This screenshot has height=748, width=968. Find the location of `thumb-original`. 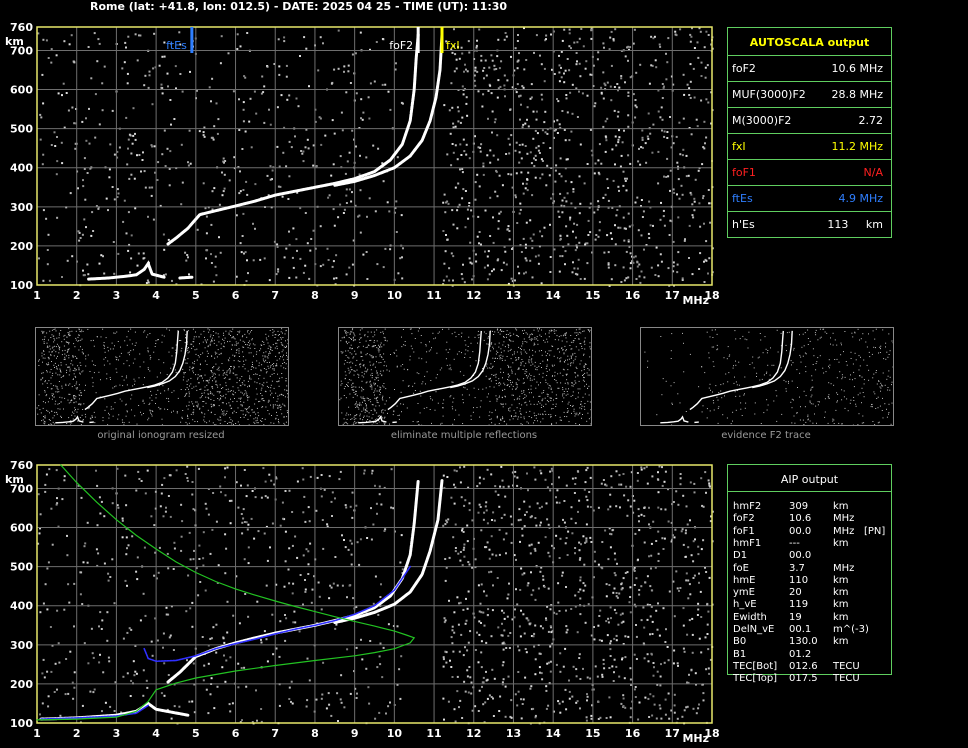

thumb-original is located at coordinates (162, 376).